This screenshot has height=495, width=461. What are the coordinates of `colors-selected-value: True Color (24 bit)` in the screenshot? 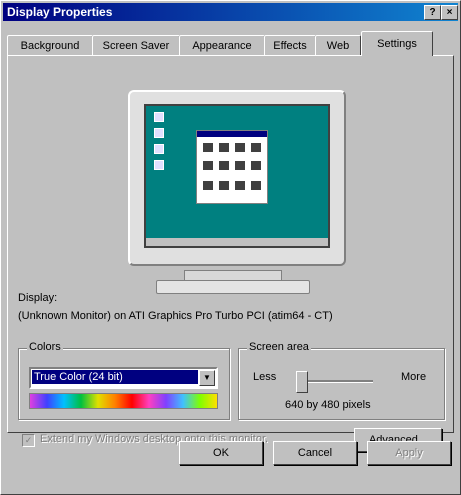 It's located at (115, 377).